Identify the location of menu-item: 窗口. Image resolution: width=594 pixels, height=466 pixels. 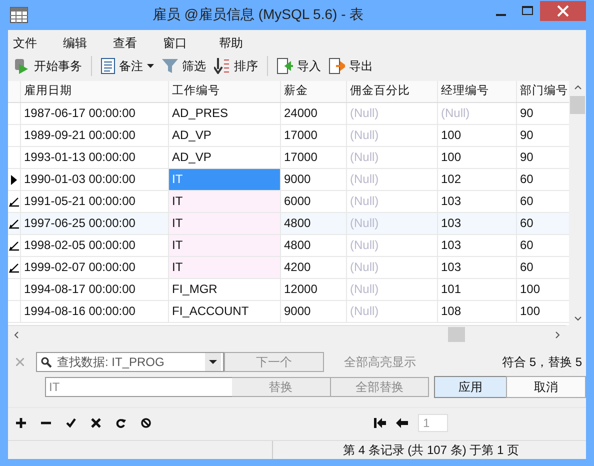
(191, 43).